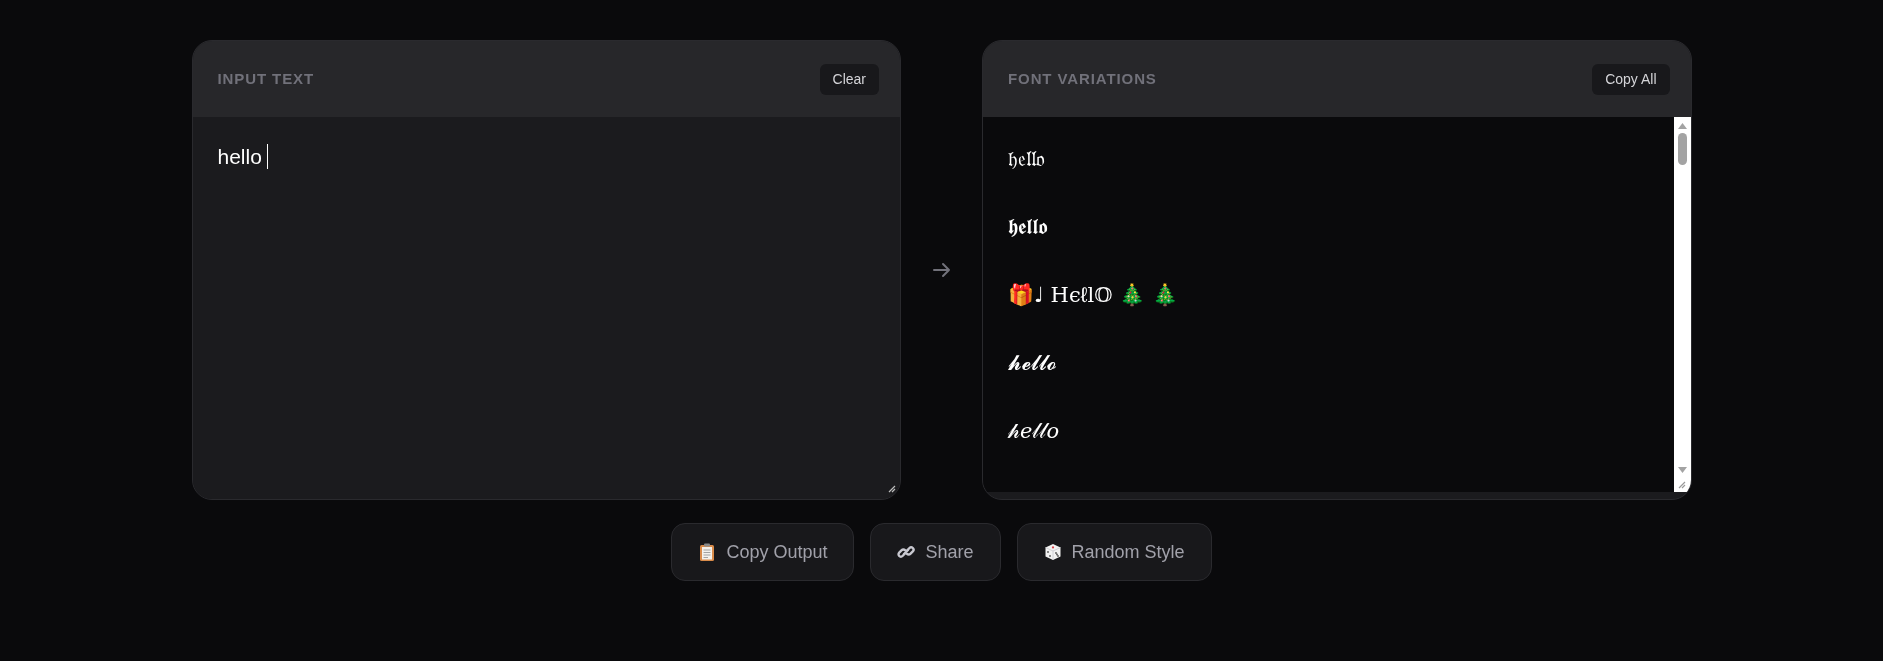 This screenshot has width=1883, height=661. What do you see at coordinates (1682, 126) in the screenshot?
I see `scroll-up-icon` at bounding box center [1682, 126].